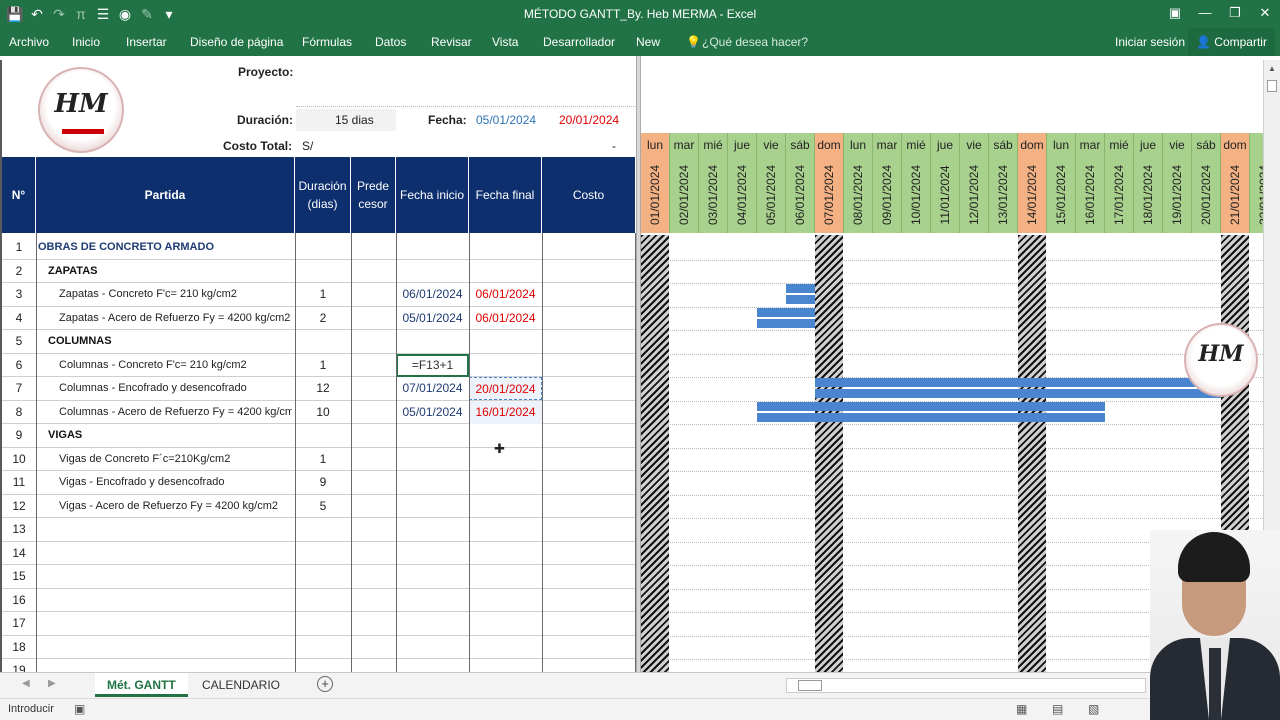 The image size is (1280, 720). Describe the element at coordinates (175, 388) in the screenshot. I see `partida-cell: Columnas - Encofrado y desencofrado` at that location.